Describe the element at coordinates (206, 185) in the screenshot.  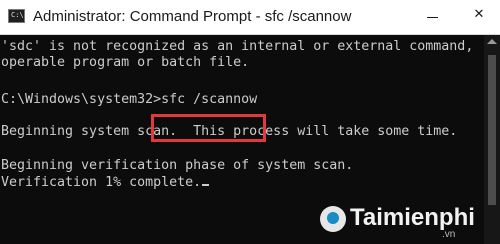
I see `text-cursor` at that location.